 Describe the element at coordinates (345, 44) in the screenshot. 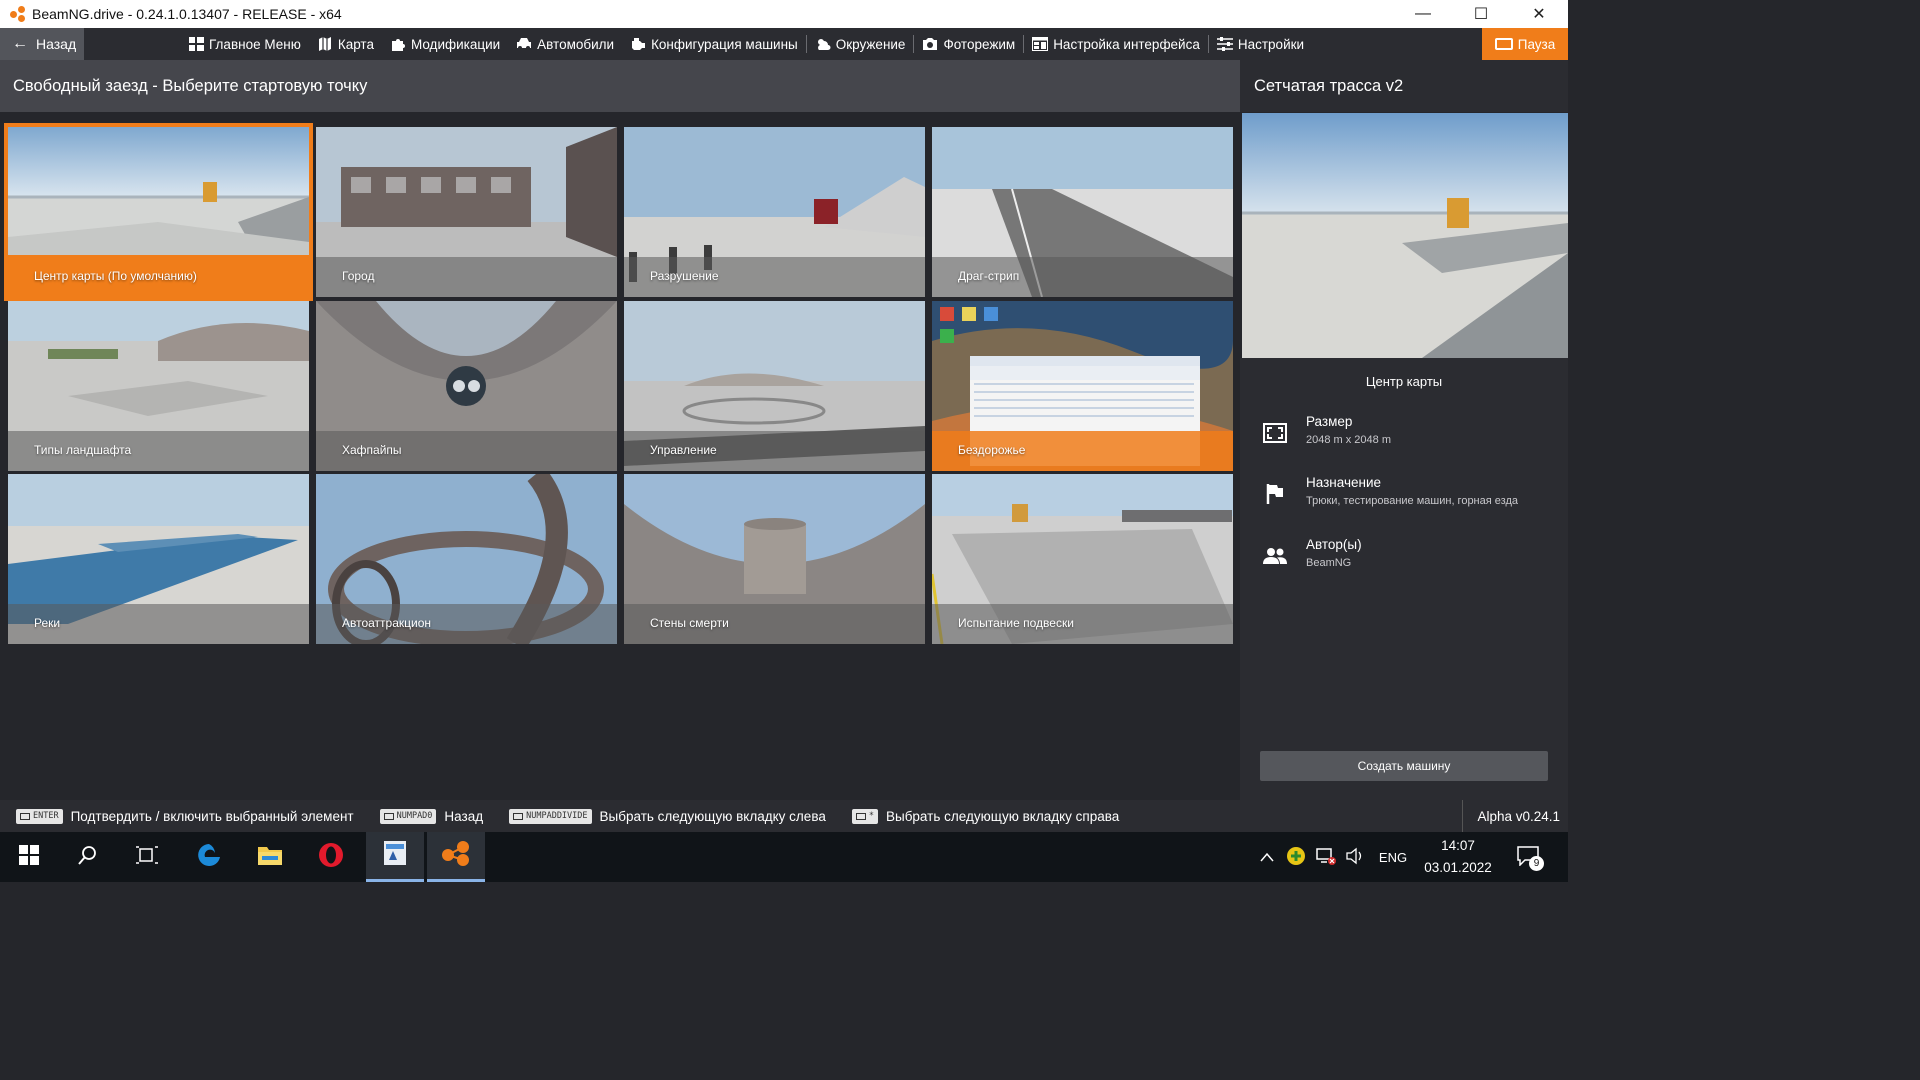

I see `menu-item-map: Карта` at that location.